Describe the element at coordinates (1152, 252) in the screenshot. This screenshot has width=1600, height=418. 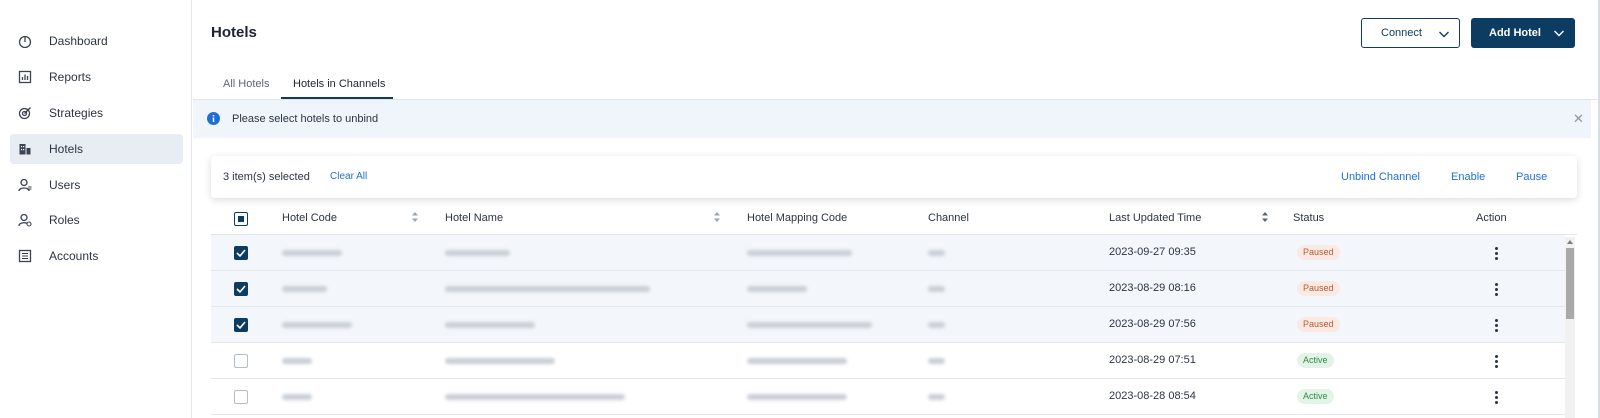
I see `last-updated-time: 2023-09-27 09:35` at that location.